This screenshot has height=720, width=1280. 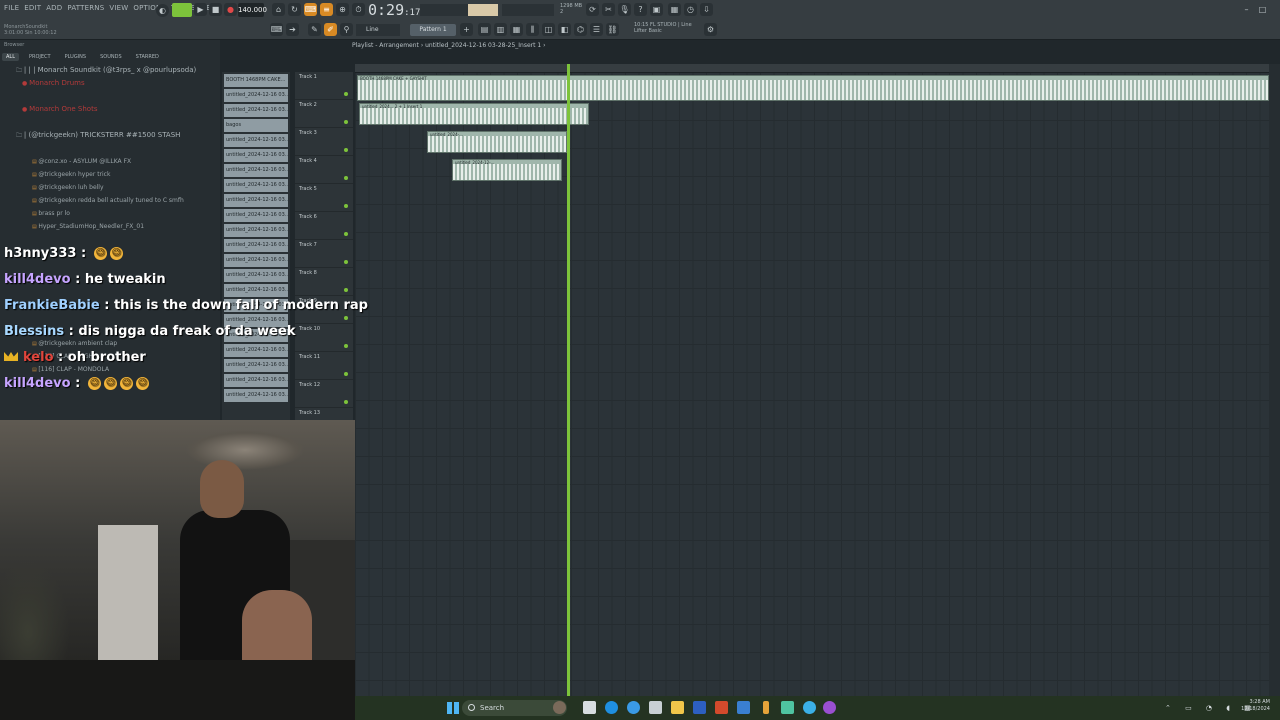 I want to click on help-icon: ?, so click(x=640, y=9).